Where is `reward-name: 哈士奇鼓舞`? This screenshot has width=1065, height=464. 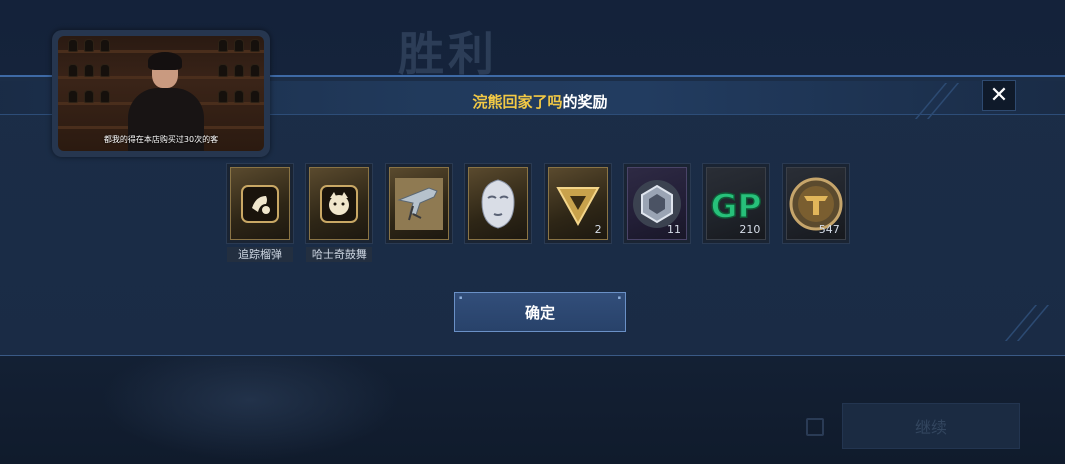 reward-name: 哈士奇鼓舞 is located at coordinates (339, 254).